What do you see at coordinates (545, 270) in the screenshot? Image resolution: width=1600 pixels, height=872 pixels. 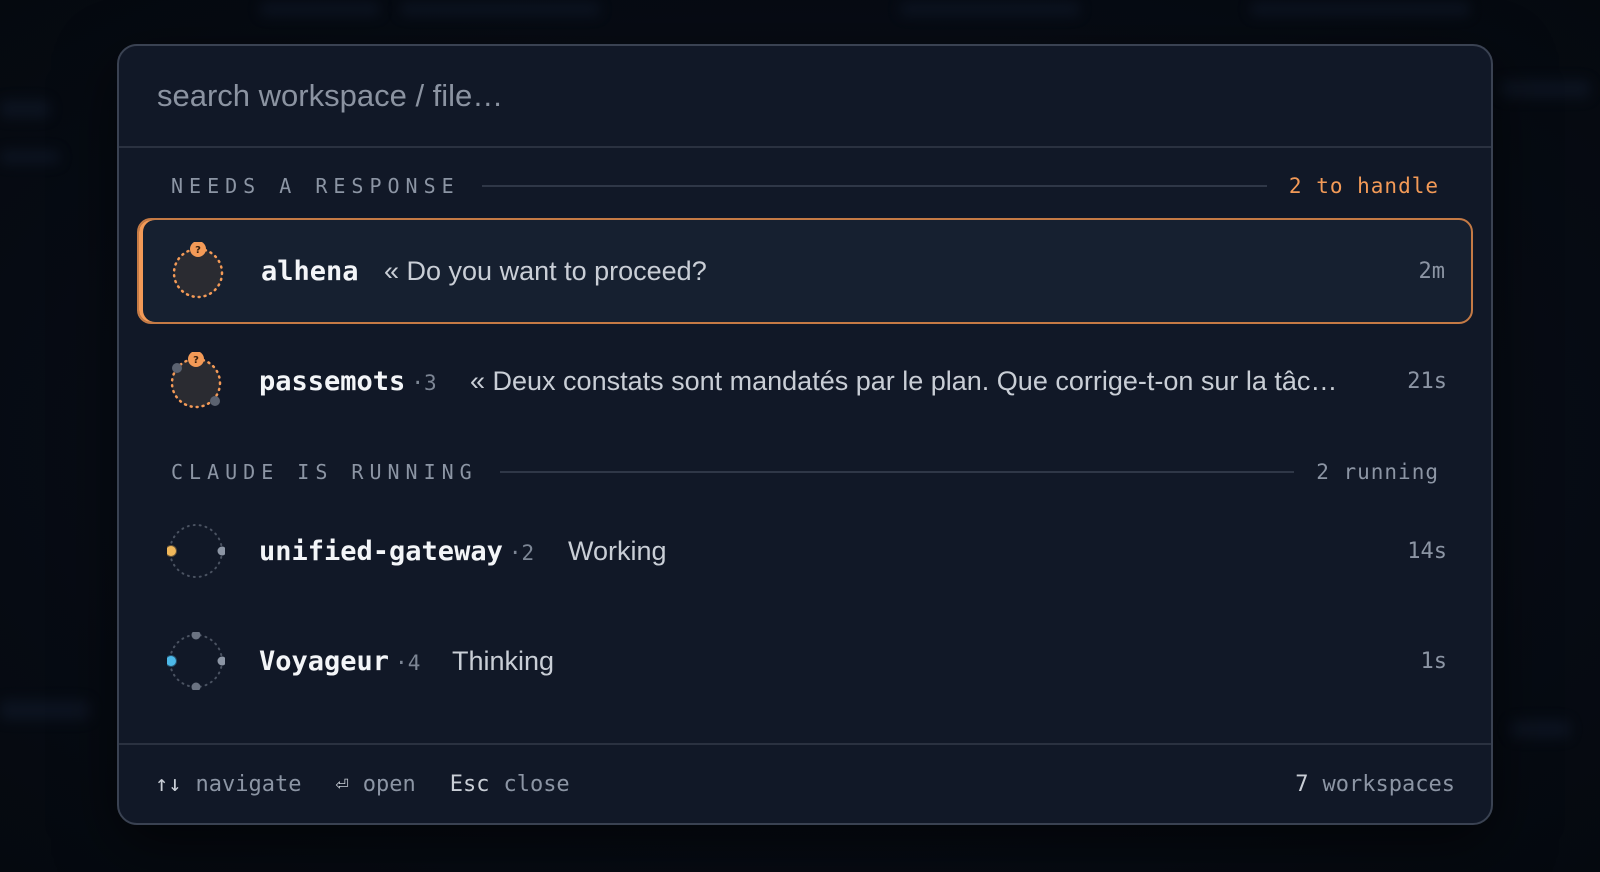 I see `workspace-message: « Do you want to proceed?` at bounding box center [545, 270].